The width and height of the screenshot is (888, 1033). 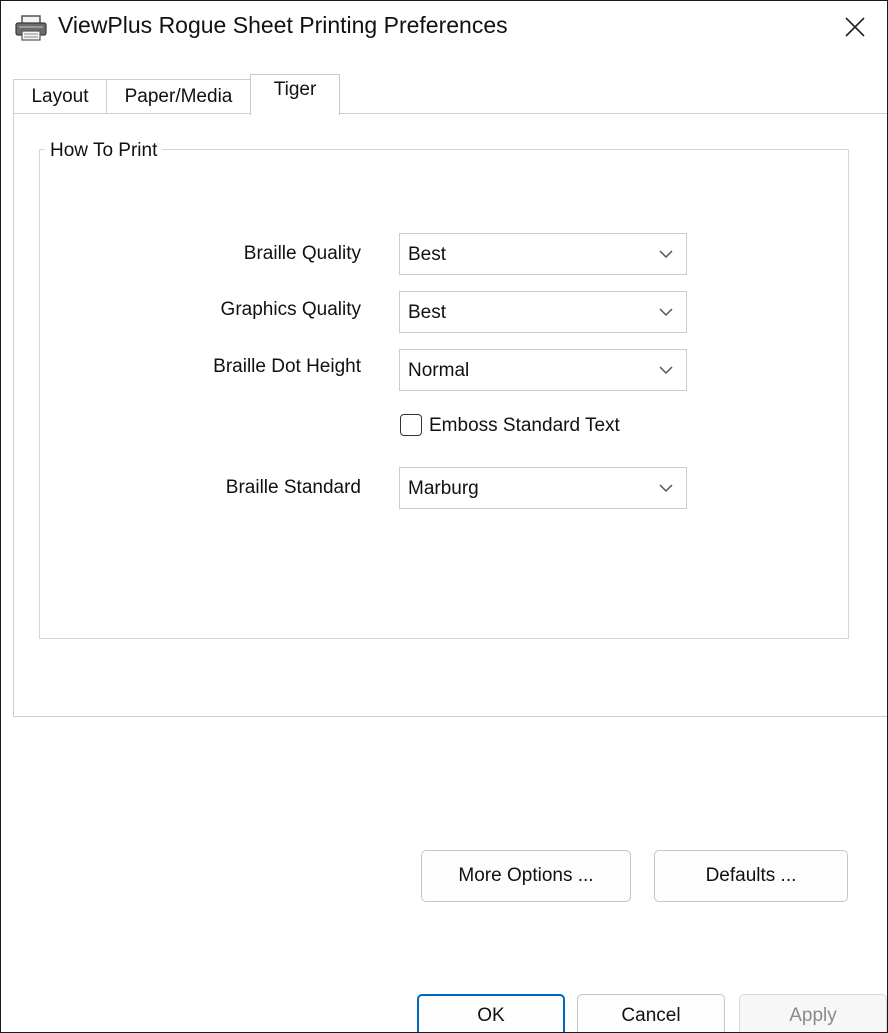 I want to click on close-button, so click(x=855, y=27).